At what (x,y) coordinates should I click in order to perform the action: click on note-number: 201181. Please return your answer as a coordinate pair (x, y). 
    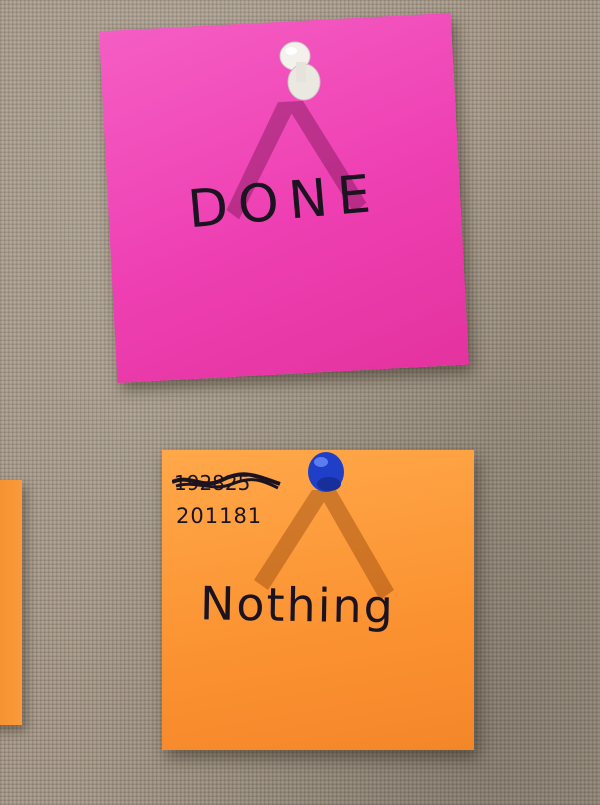
    Looking at the image, I should click on (219, 516).